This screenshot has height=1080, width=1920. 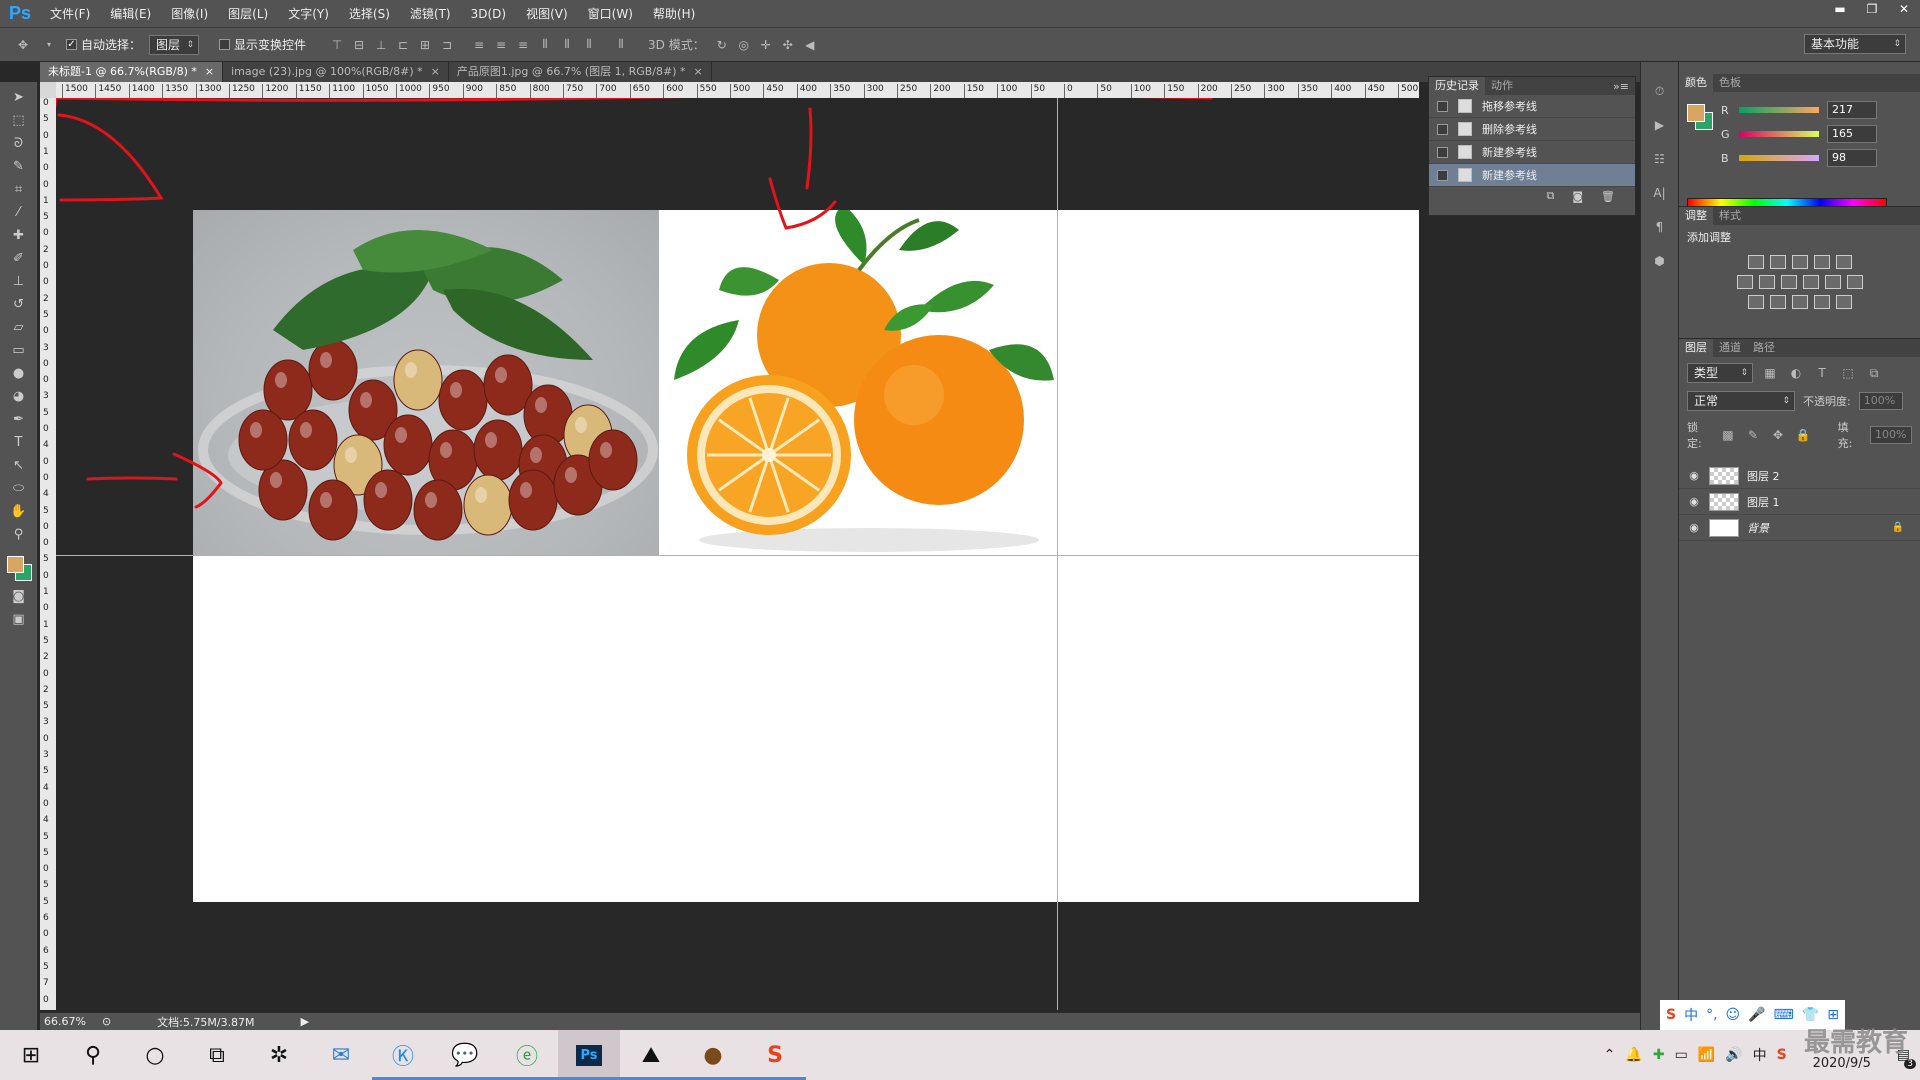 What do you see at coordinates (19, 143) in the screenshot?
I see `lasso-tool-icon: ᘐ` at bounding box center [19, 143].